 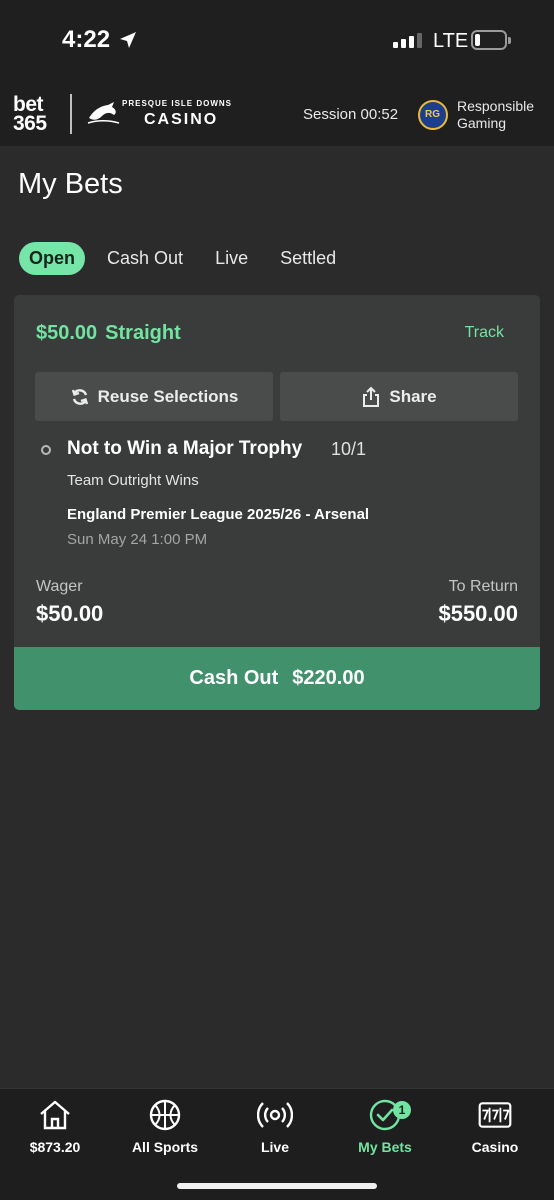 I want to click on nav-my-bets: 1 My Bets, so click(x=385, y=1132).